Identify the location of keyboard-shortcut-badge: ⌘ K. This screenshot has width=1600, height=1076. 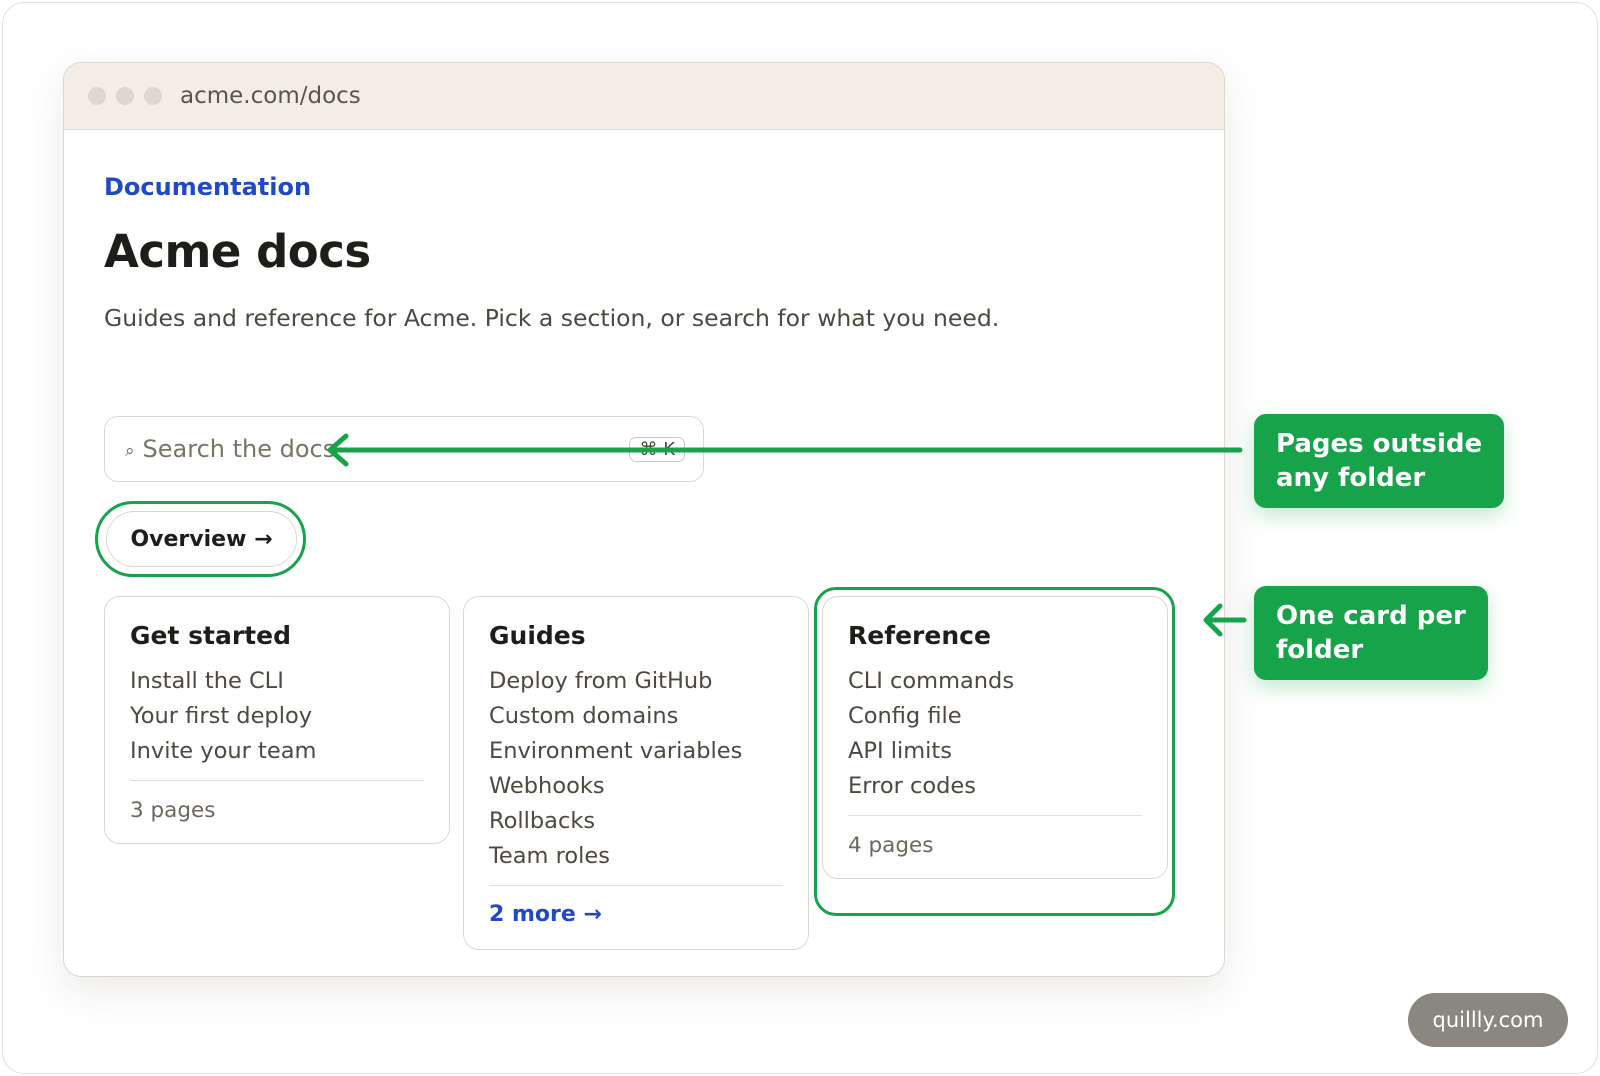
(657, 449).